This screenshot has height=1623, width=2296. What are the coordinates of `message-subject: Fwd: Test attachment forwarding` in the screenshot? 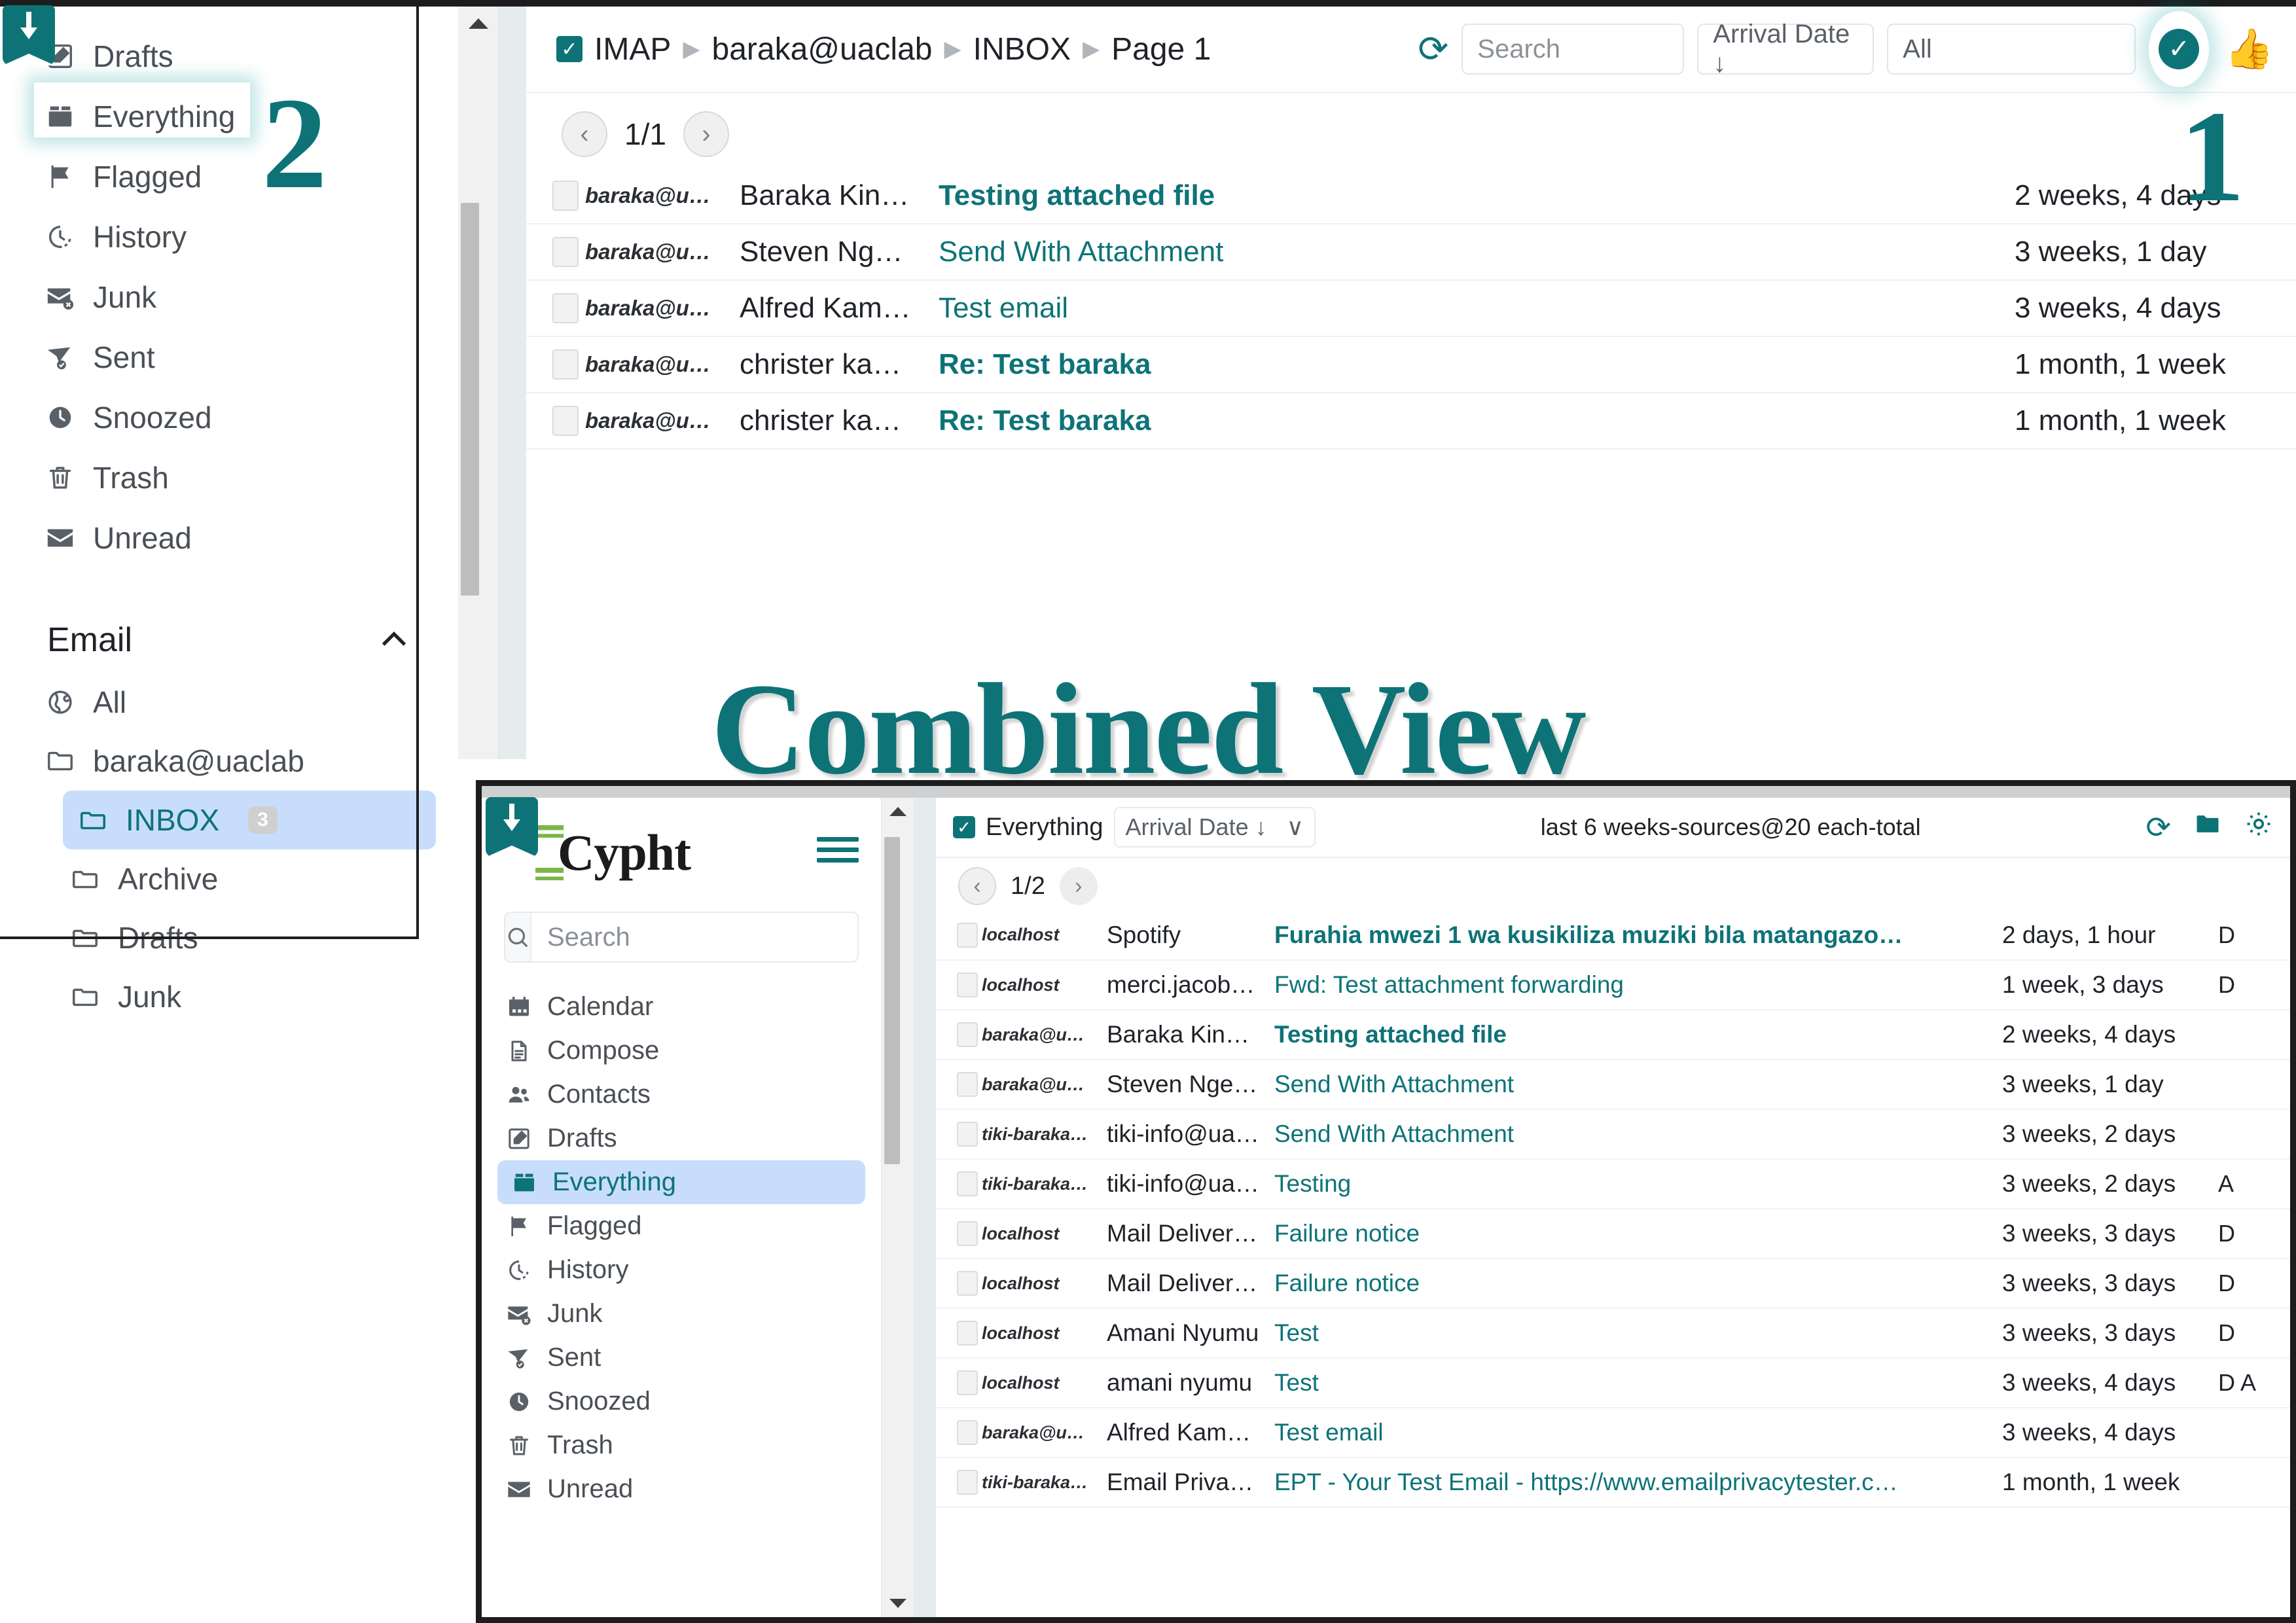 It's located at (1638, 985).